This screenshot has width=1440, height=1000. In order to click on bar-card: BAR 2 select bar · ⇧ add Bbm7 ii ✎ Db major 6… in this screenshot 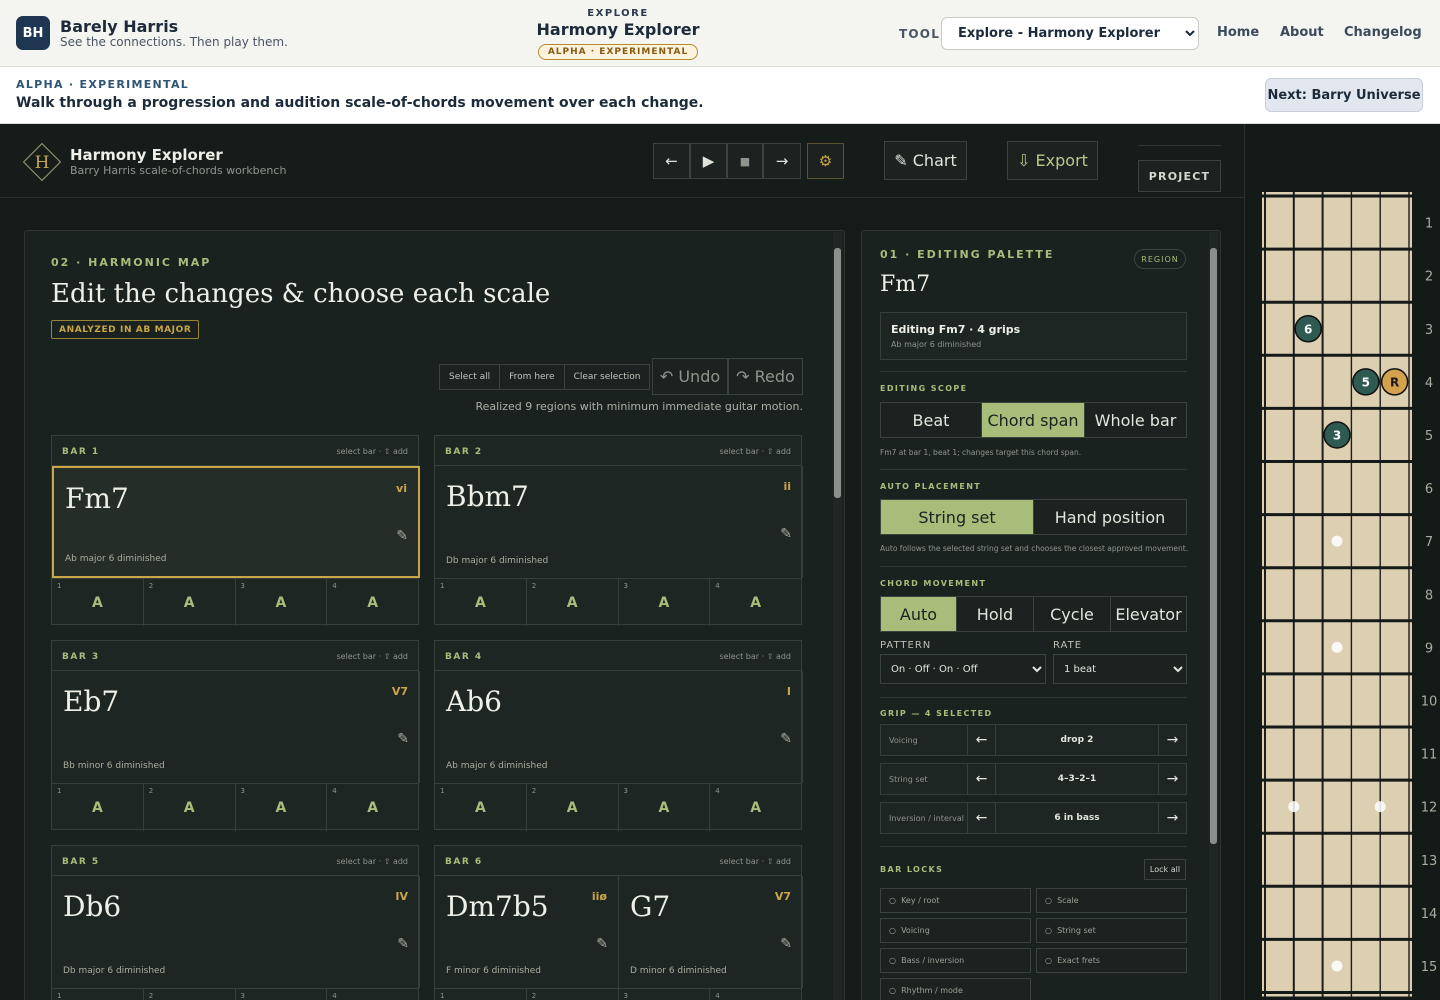, I will do `click(618, 530)`.